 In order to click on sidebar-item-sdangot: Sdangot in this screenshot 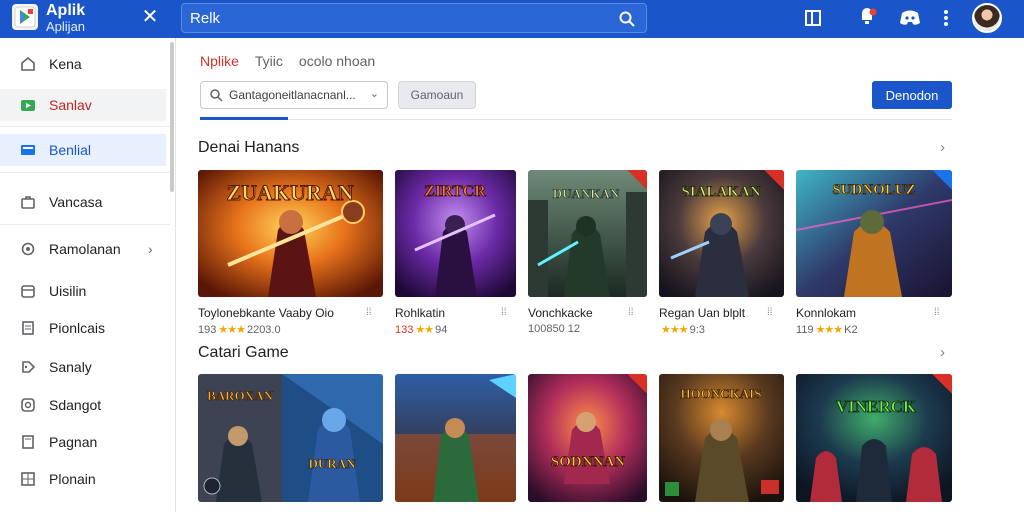, I will do `click(83, 405)`.